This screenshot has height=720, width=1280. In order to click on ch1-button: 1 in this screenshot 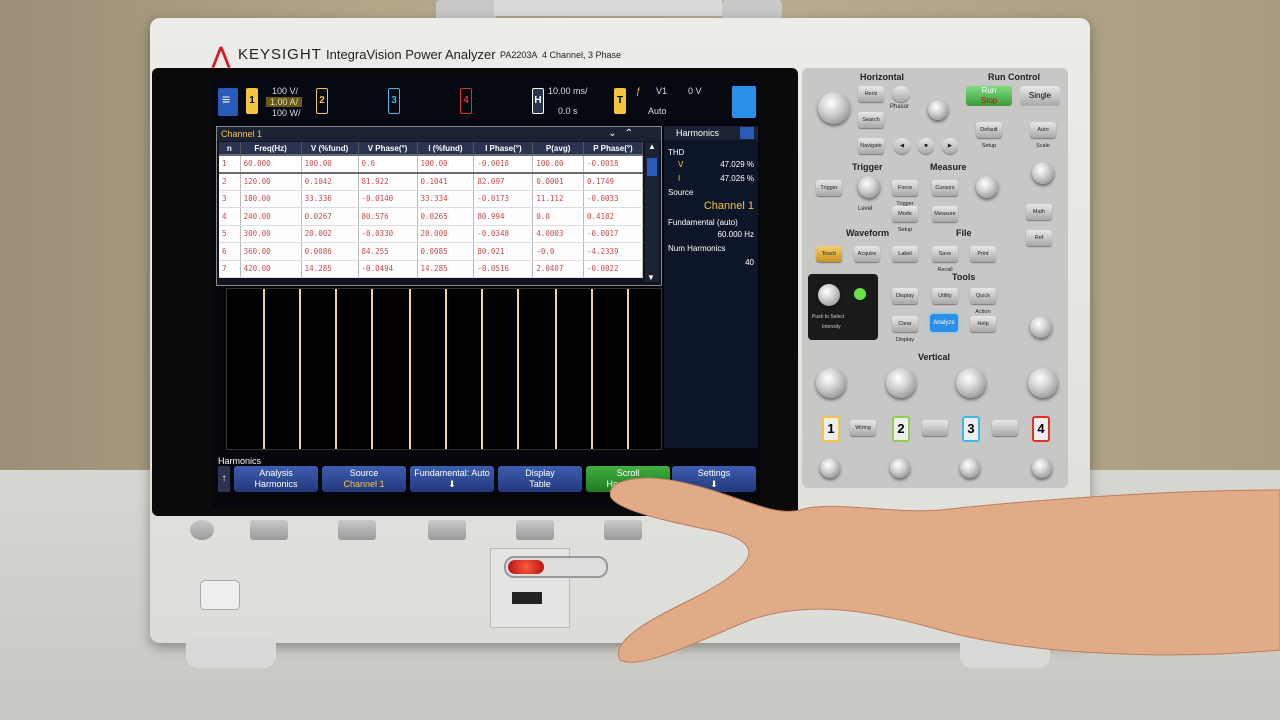, I will do `click(831, 429)`.